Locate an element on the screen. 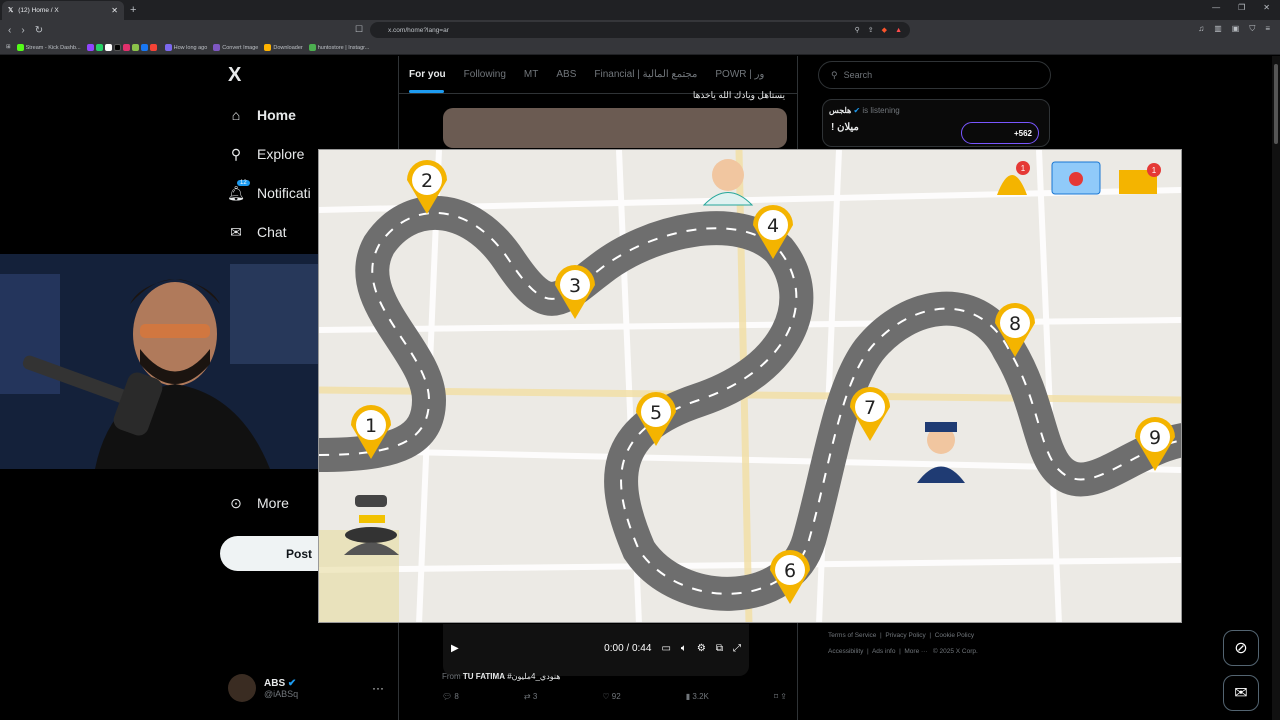 This screenshot has height=720, width=1280. share-icon: ⇪ is located at coordinates (871, 30).